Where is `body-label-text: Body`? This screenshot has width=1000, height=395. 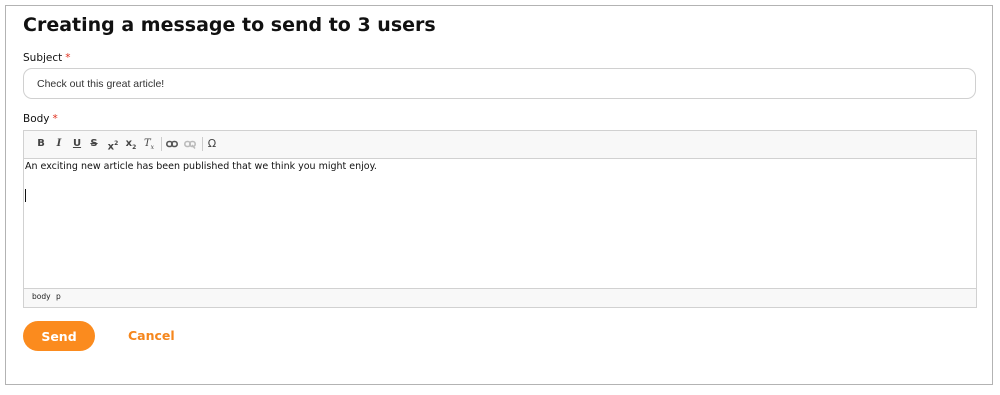
body-label-text: Body is located at coordinates (36, 119).